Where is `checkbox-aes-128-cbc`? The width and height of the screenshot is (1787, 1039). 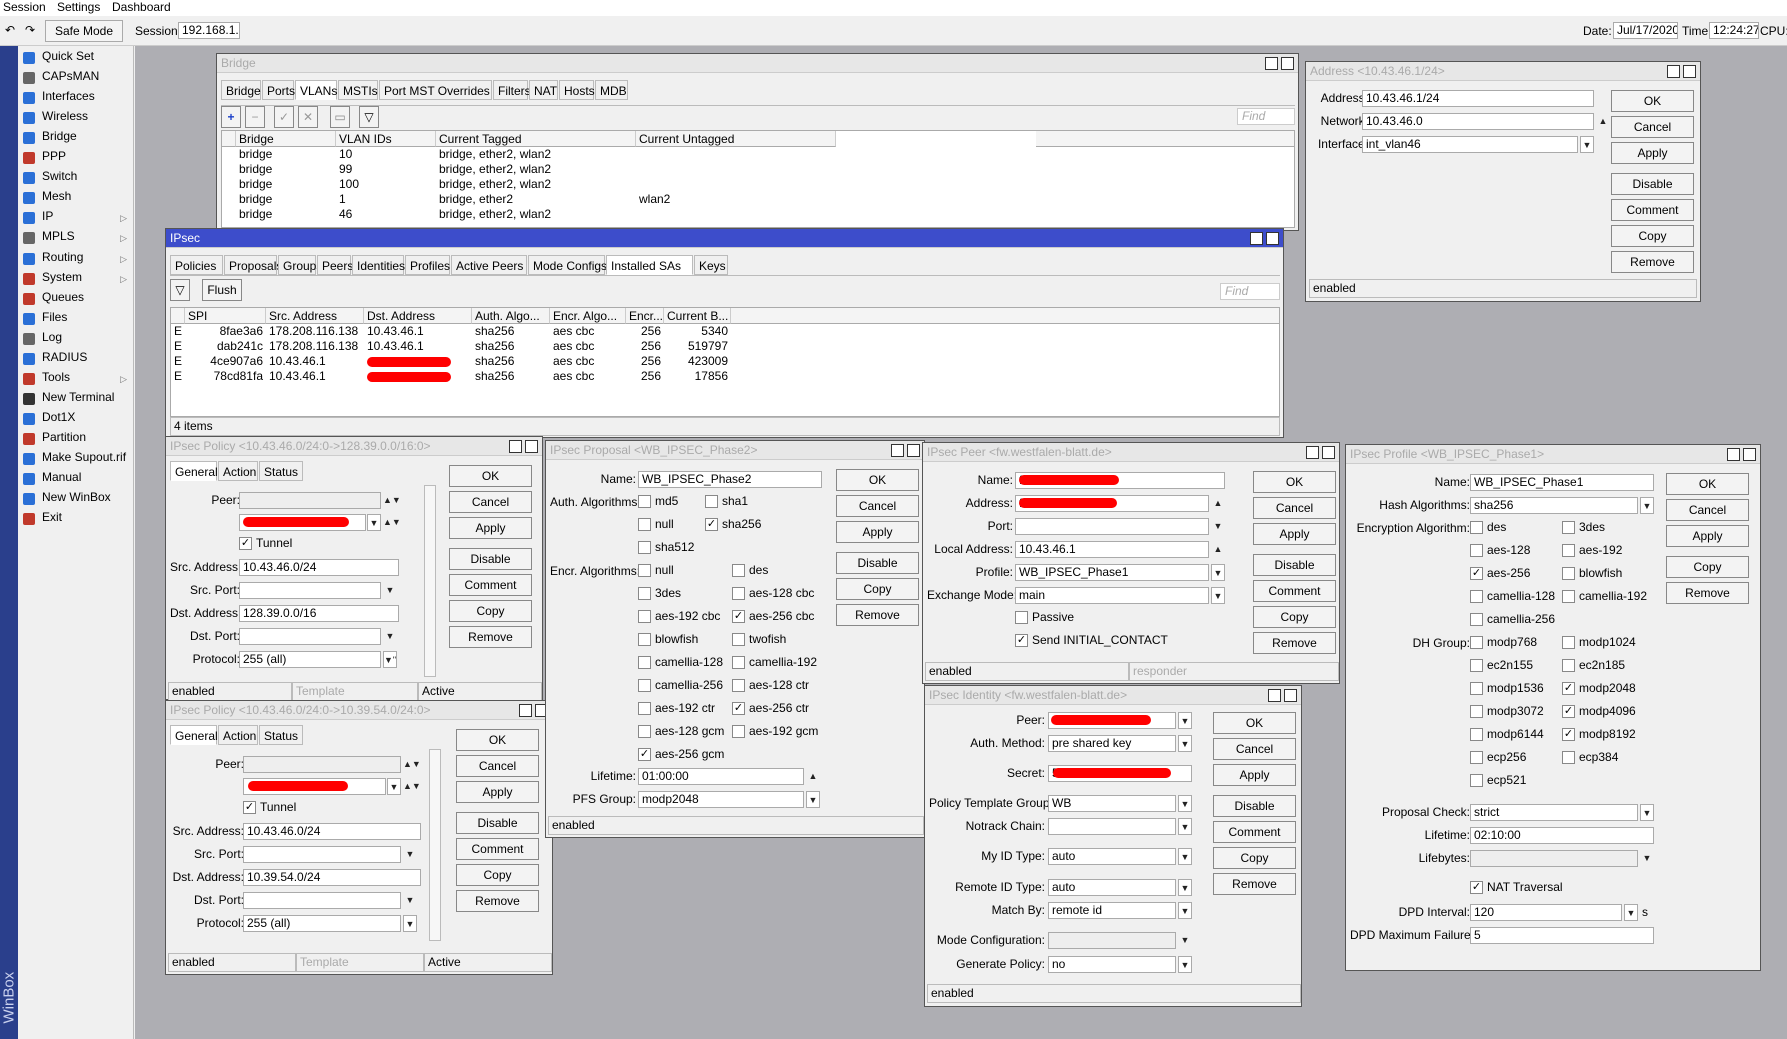
checkbox-aes-128-cbc is located at coordinates (738, 593).